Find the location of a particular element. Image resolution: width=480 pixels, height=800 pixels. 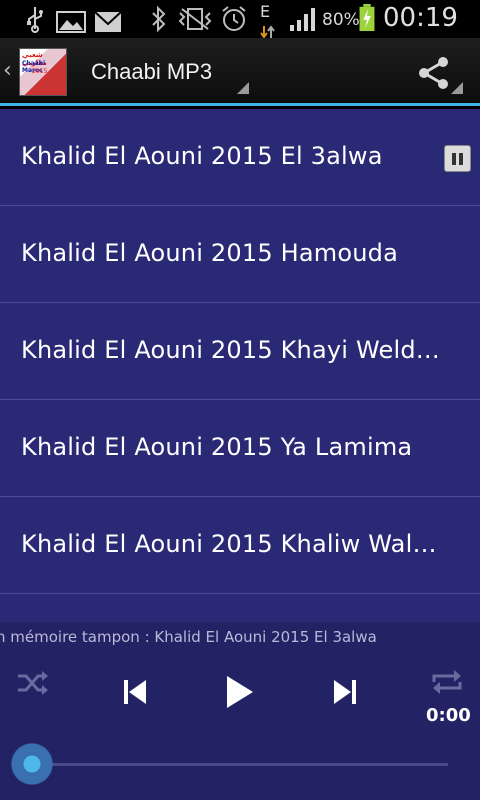

pause-icon is located at coordinates (457, 158).